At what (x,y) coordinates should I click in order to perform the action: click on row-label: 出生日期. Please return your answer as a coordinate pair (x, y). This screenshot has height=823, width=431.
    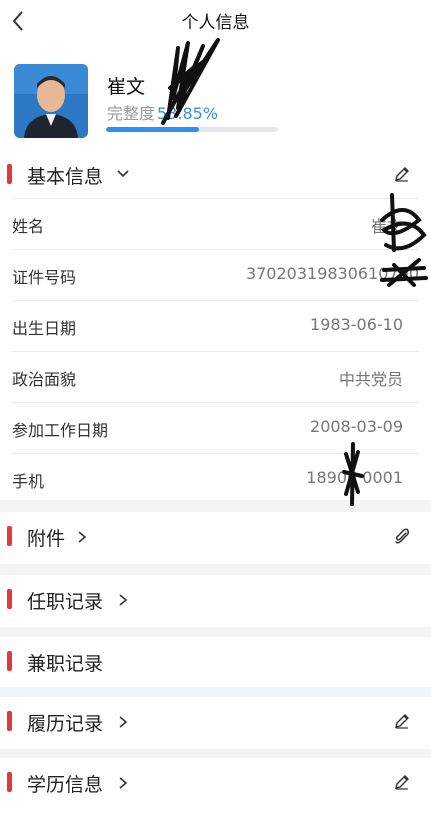
    Looking at the image, I should click on (44, 328).